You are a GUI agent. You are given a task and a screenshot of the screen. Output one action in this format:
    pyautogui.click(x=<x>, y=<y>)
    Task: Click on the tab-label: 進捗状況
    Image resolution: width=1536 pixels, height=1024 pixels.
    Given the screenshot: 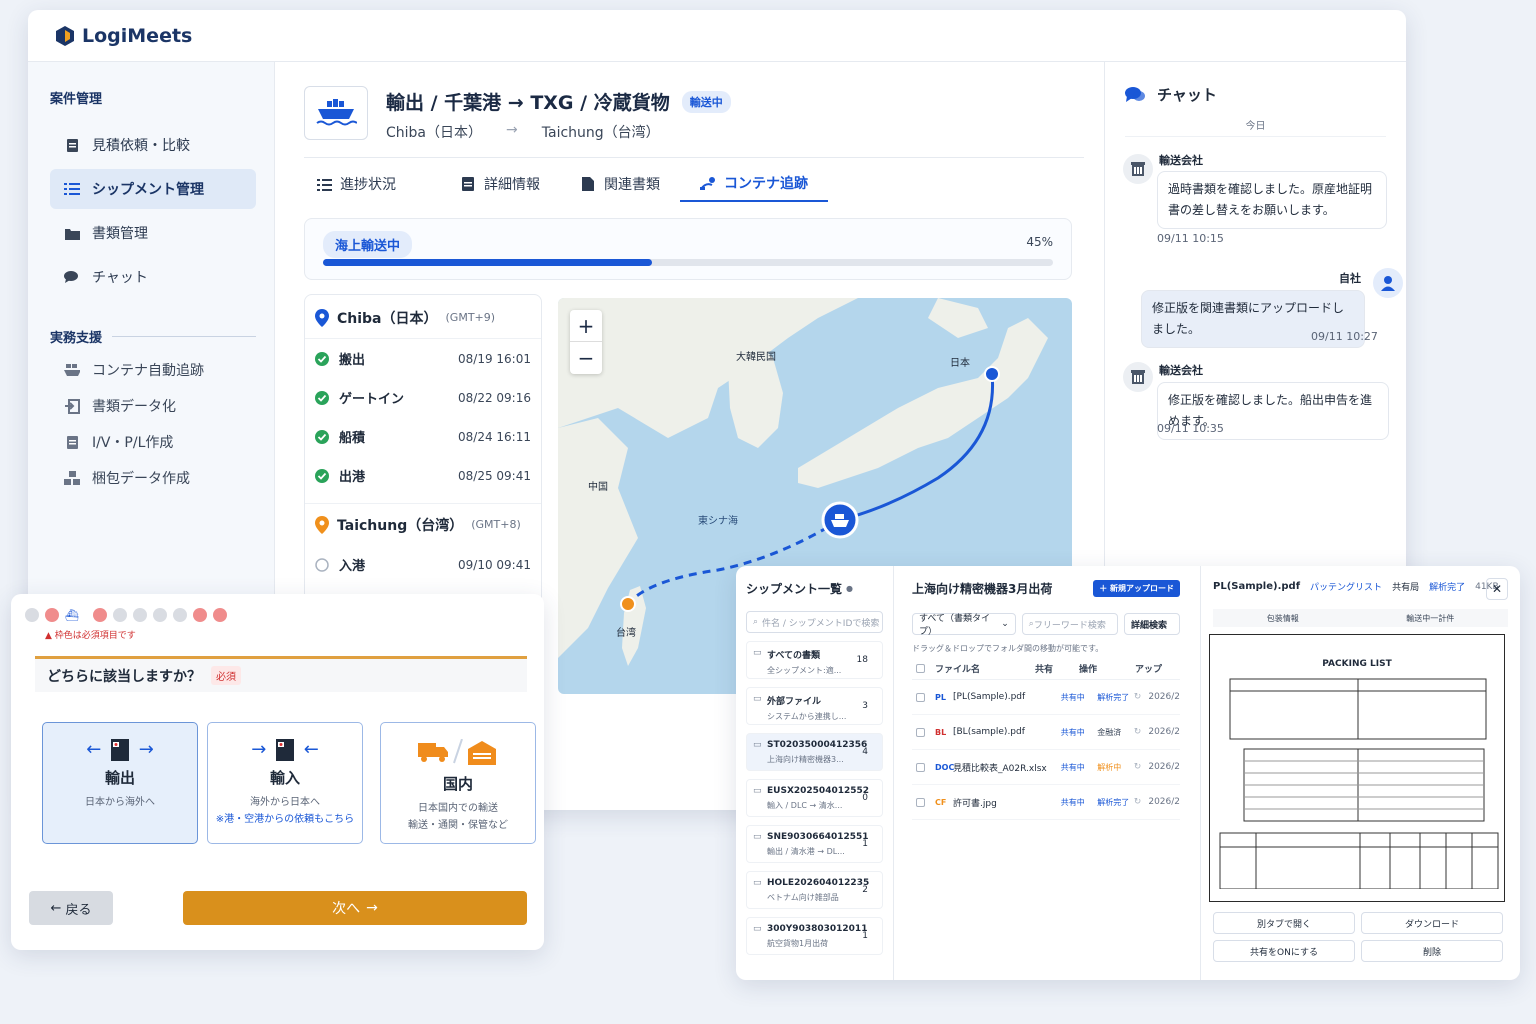 What is the action you would take?
    pyautogui.click(x=368, y=185)
    